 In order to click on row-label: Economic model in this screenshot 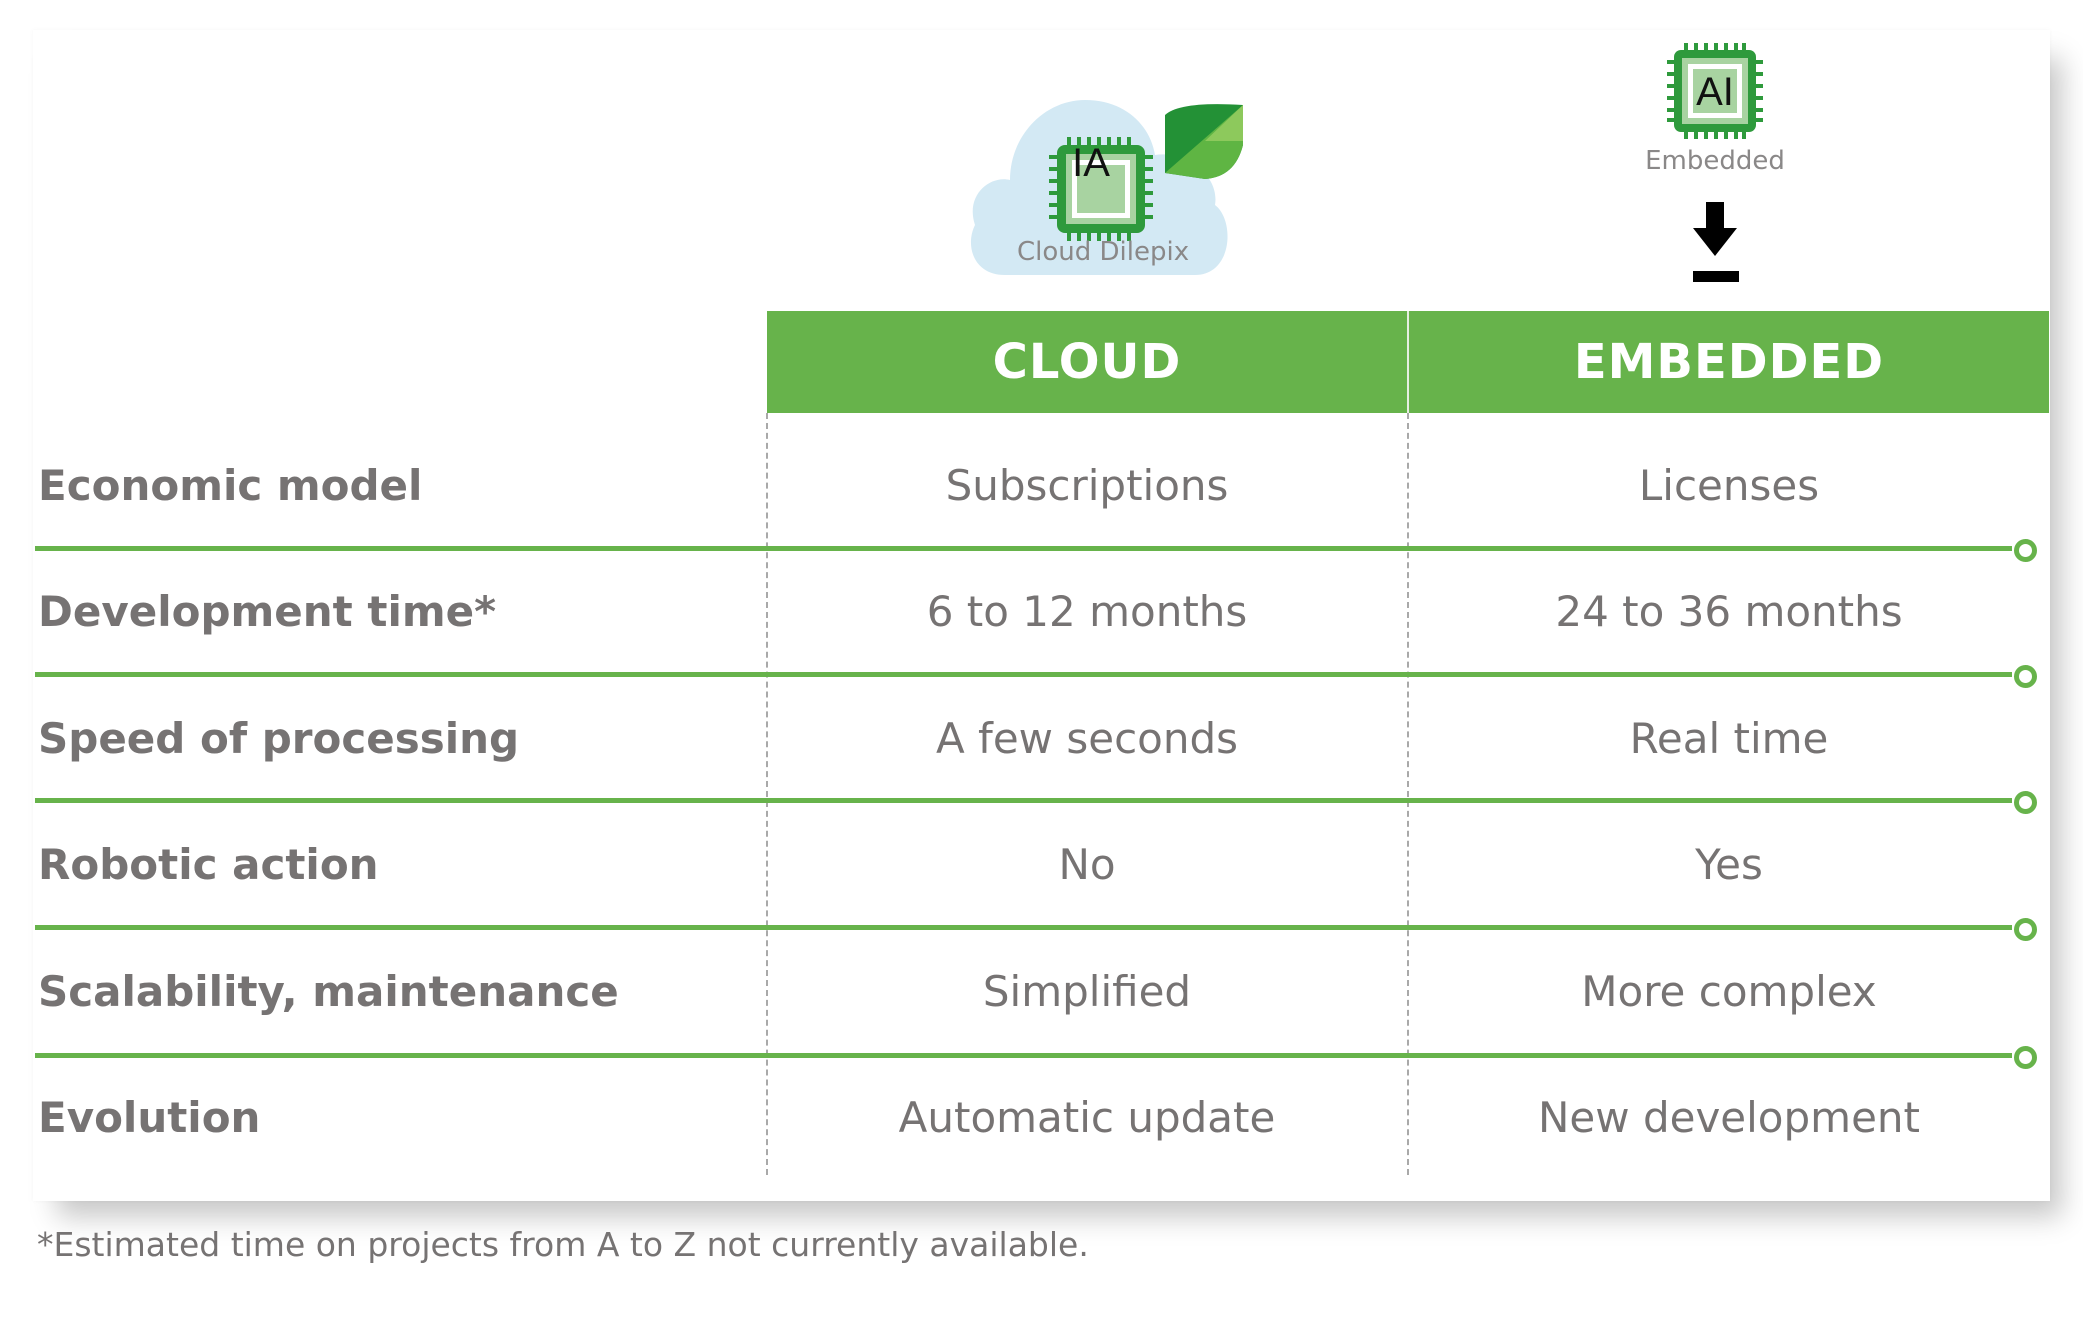, I will do `click(230, 485)`.